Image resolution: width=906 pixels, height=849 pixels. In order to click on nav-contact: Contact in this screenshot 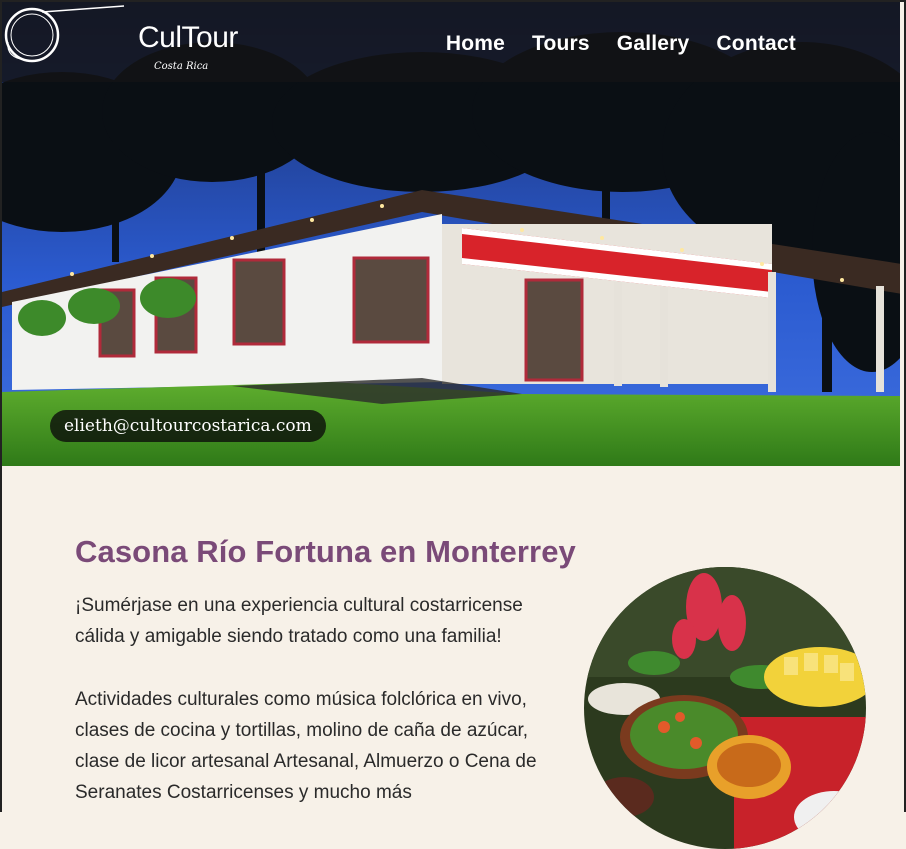, I will do `click(756, 44)`.